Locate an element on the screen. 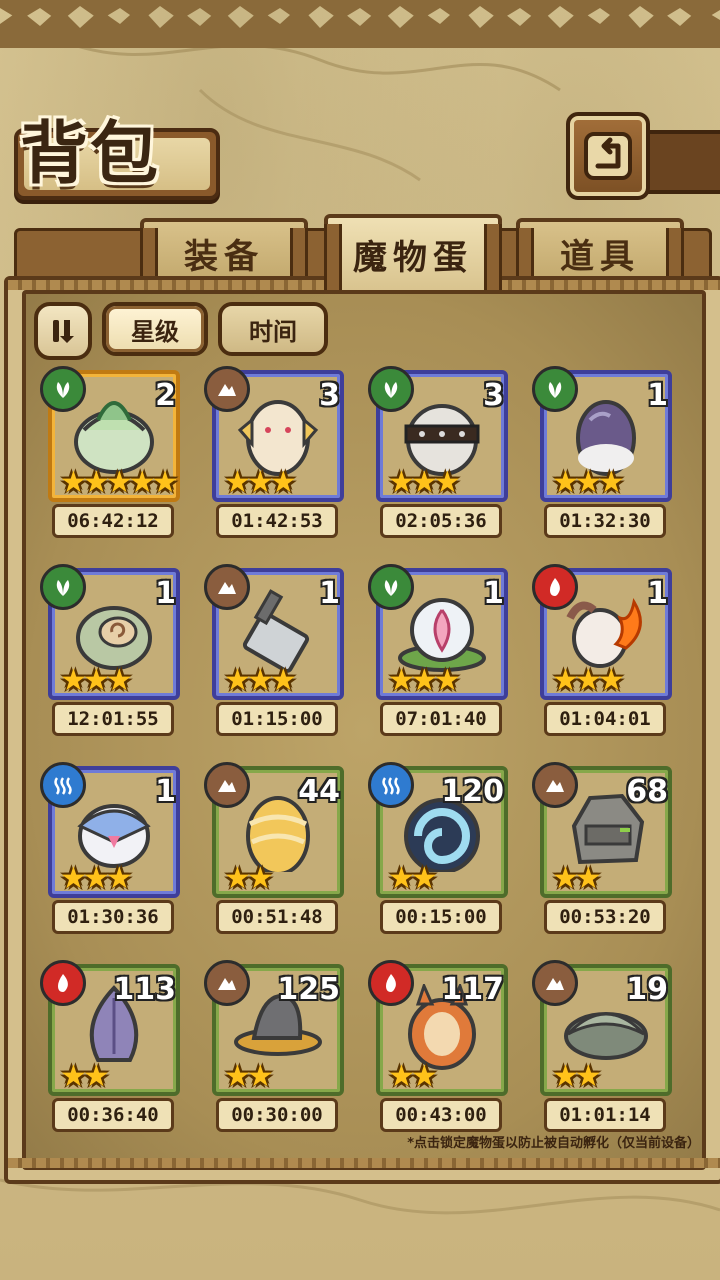 This screenshot has width=720, height=1280. hatch-timer: 00:53:20 is located at coordinates (605, 917).